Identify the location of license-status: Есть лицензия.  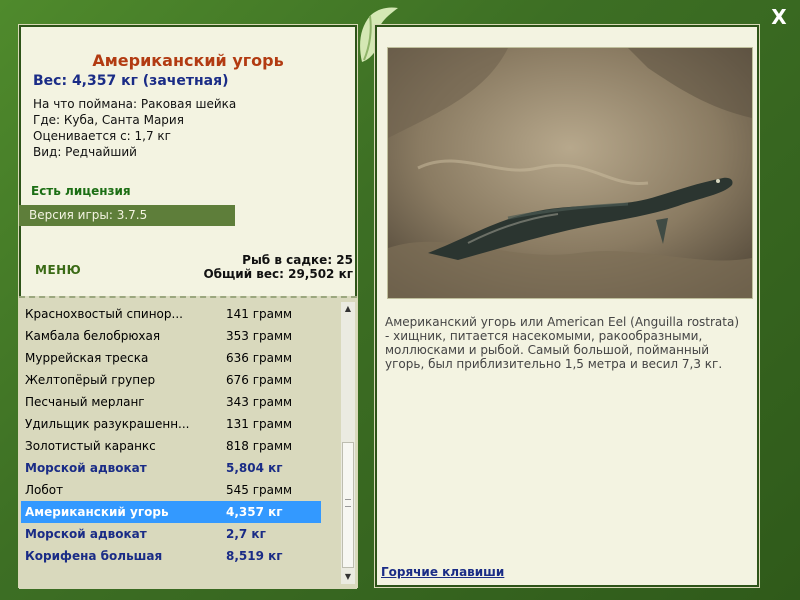
(81, 191).